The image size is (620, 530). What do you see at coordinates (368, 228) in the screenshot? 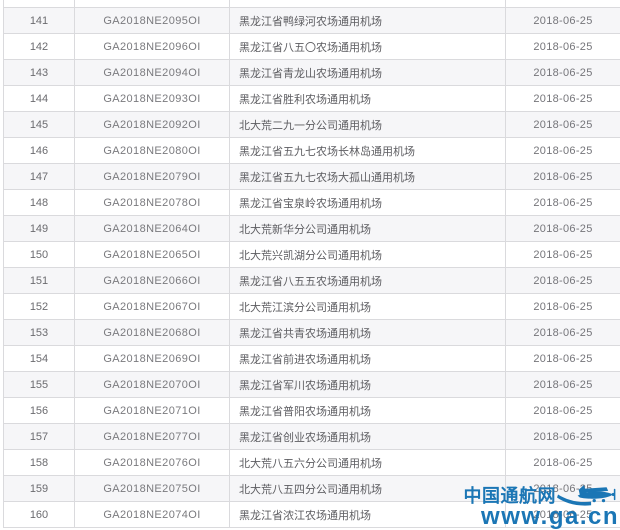
I see `airport-name-cell: 北大荒新华分公司通用机场` at bounding box center [368, 228].